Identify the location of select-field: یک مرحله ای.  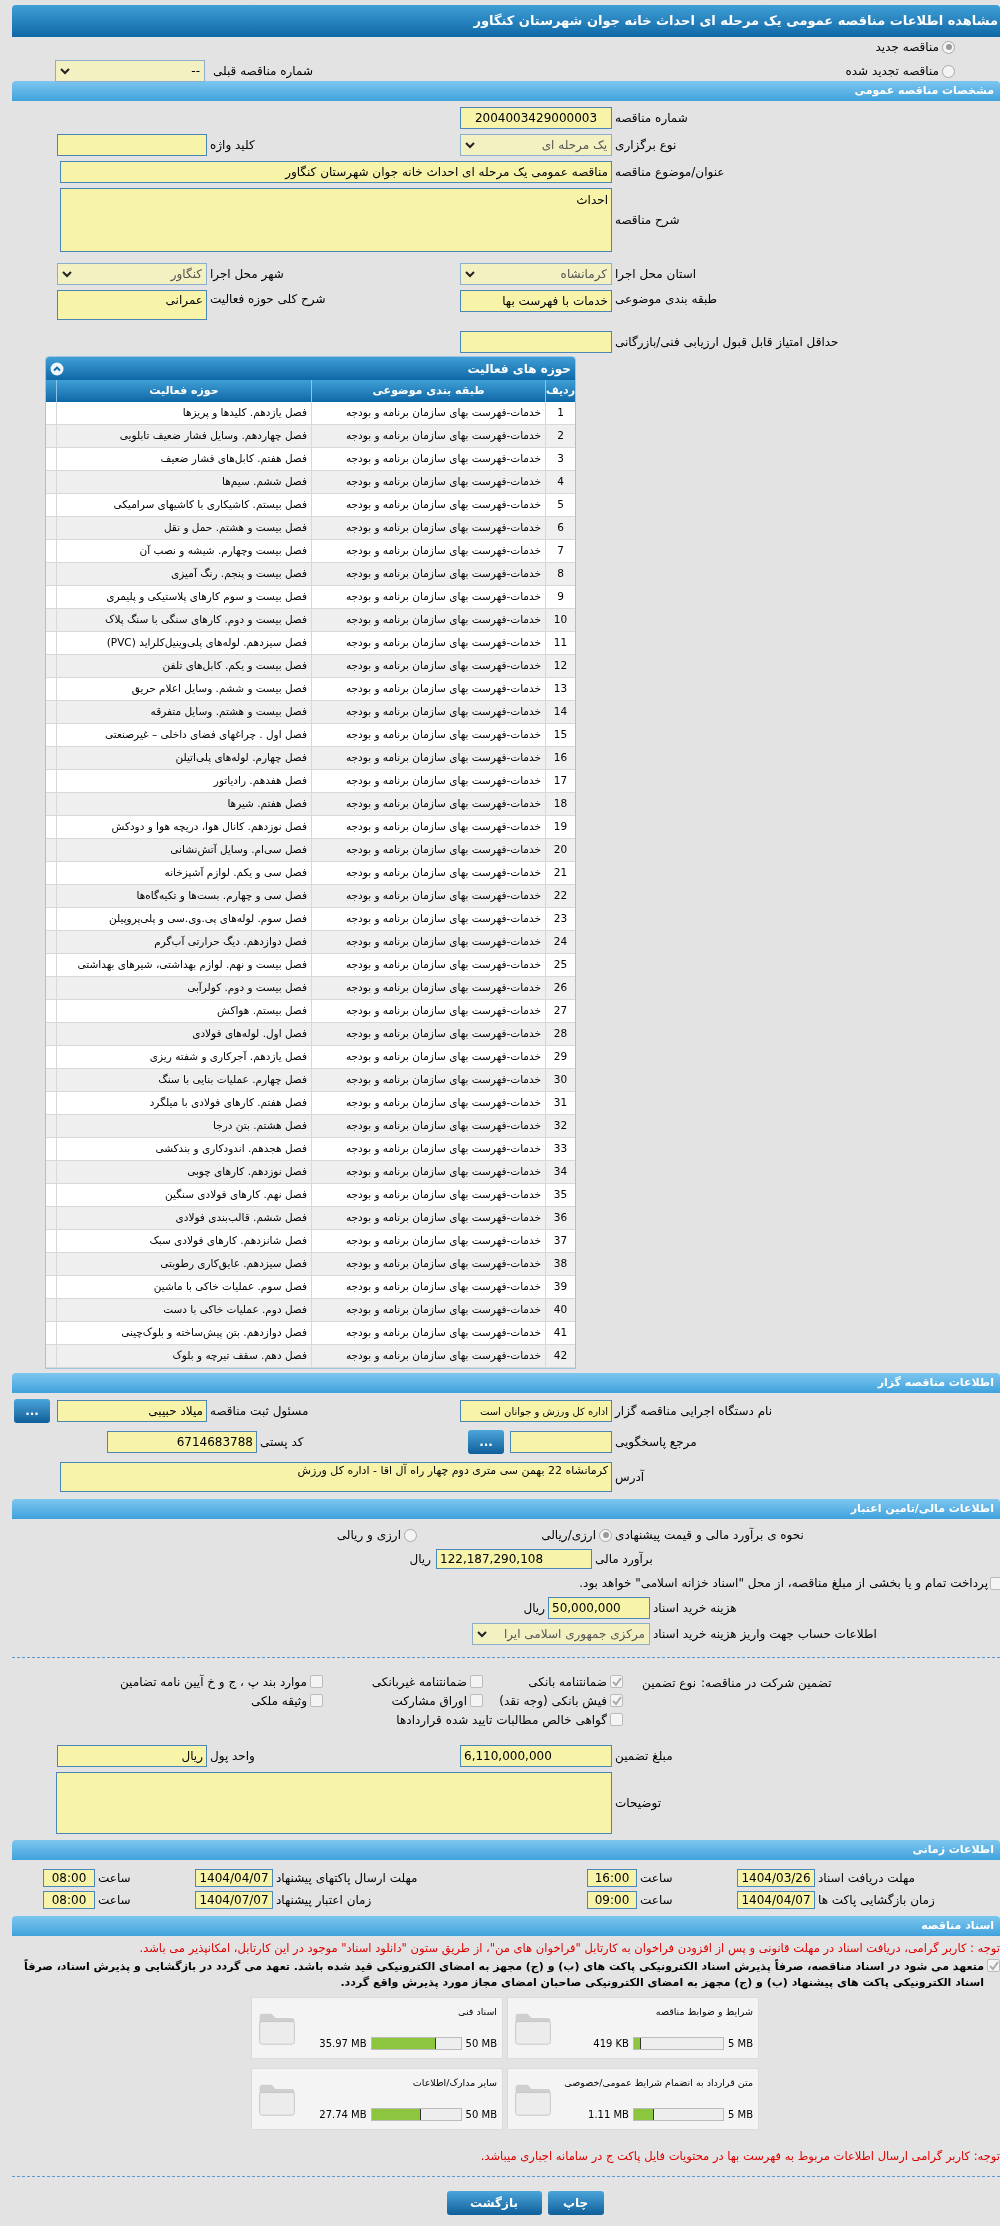
(536, 145).